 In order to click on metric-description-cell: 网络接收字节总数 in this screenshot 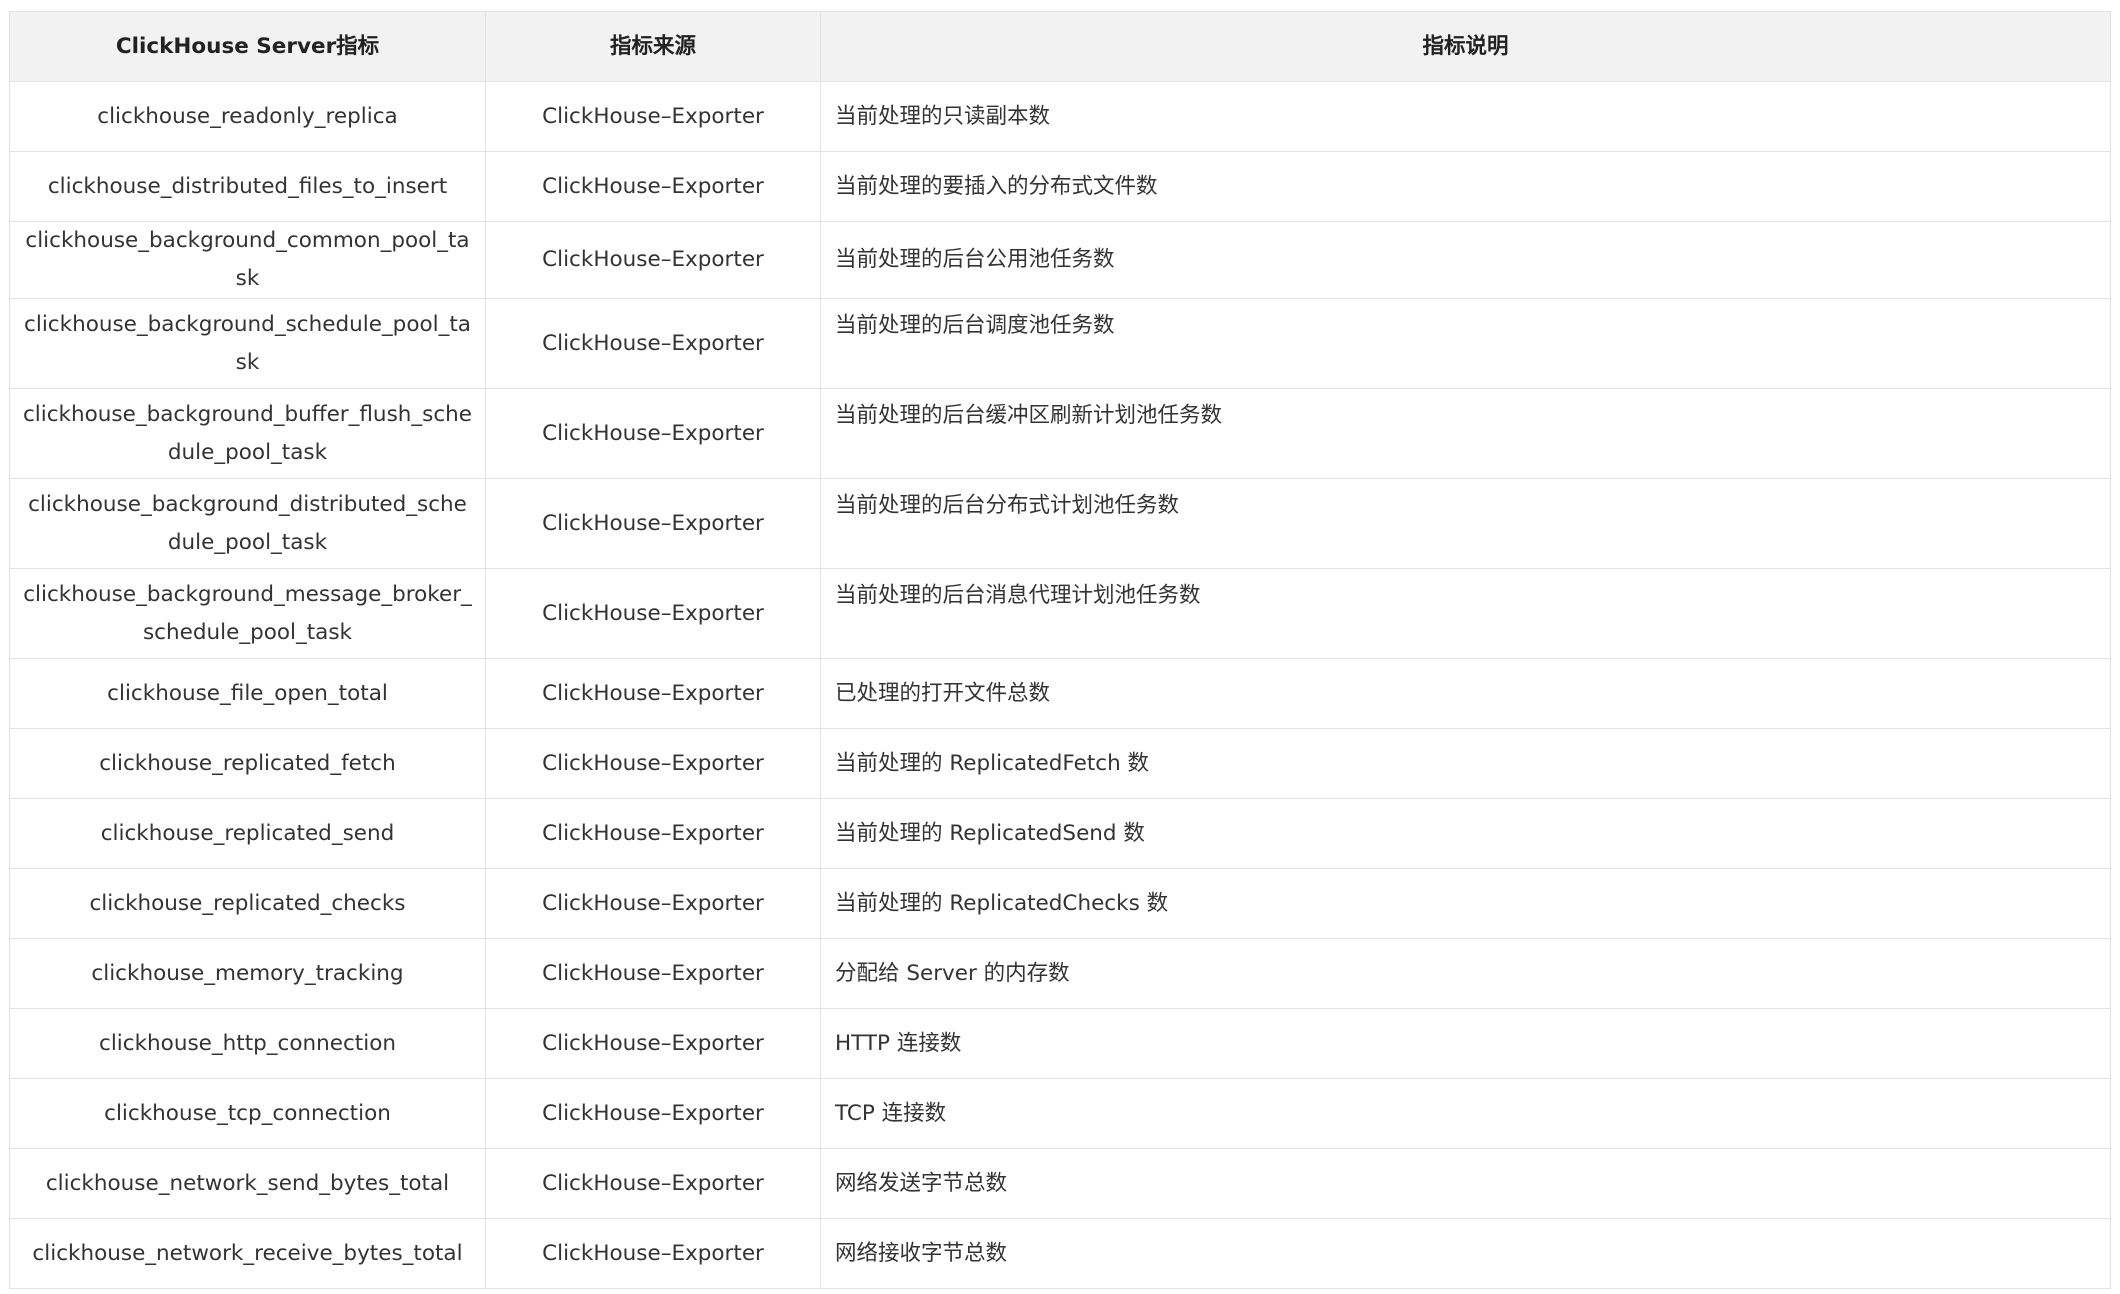, I will do `click(1465, 1253)`.